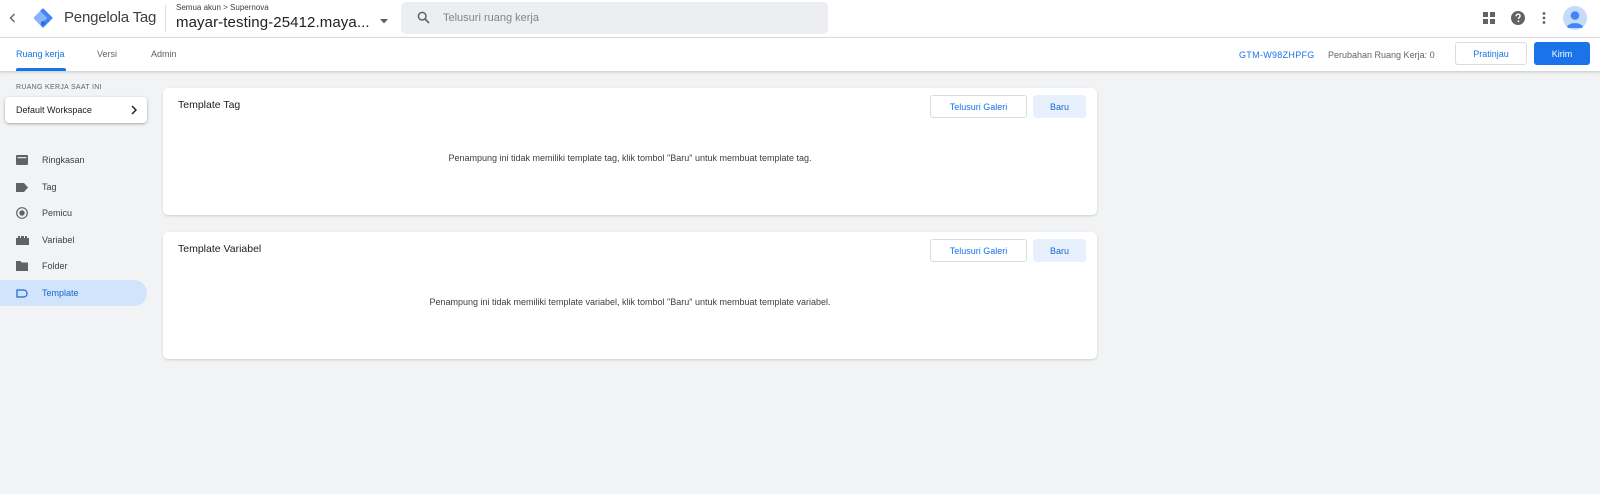 The image size is (1600, 494). I want to click on sidebar-item-tags: Tag, so click(73, 187).